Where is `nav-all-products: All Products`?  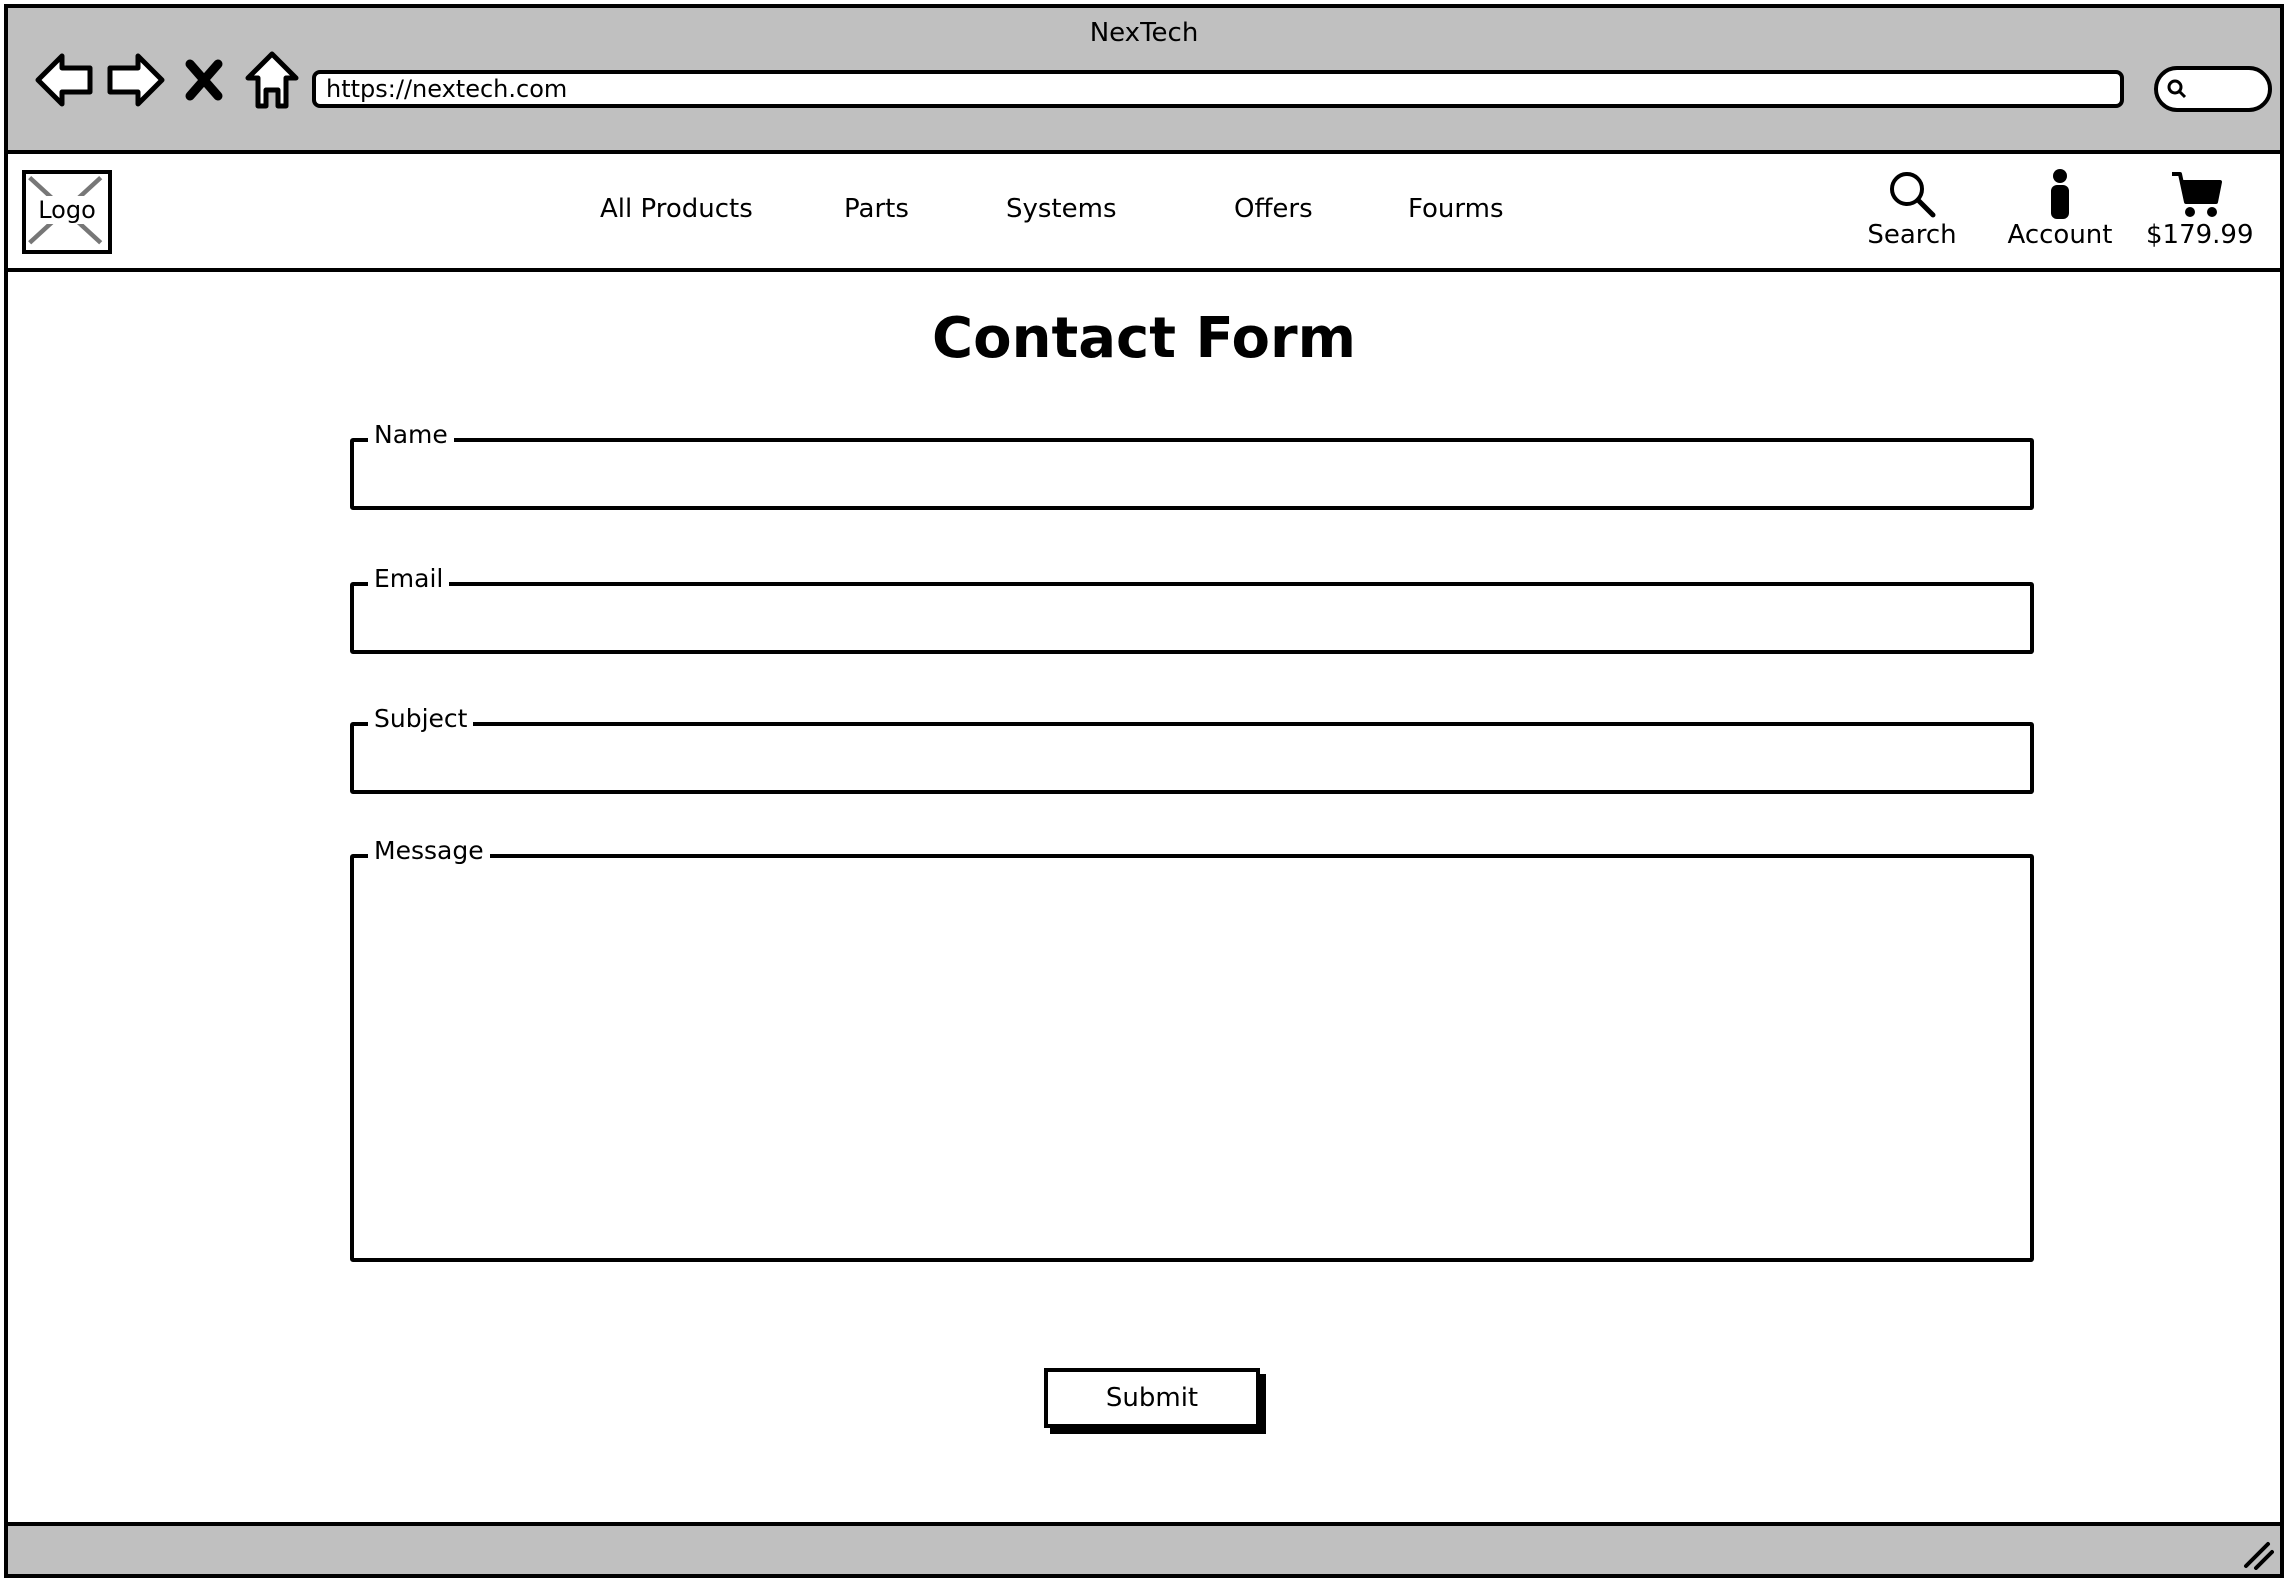
nav-all-products: All Products is located at coordinates (676, 209).